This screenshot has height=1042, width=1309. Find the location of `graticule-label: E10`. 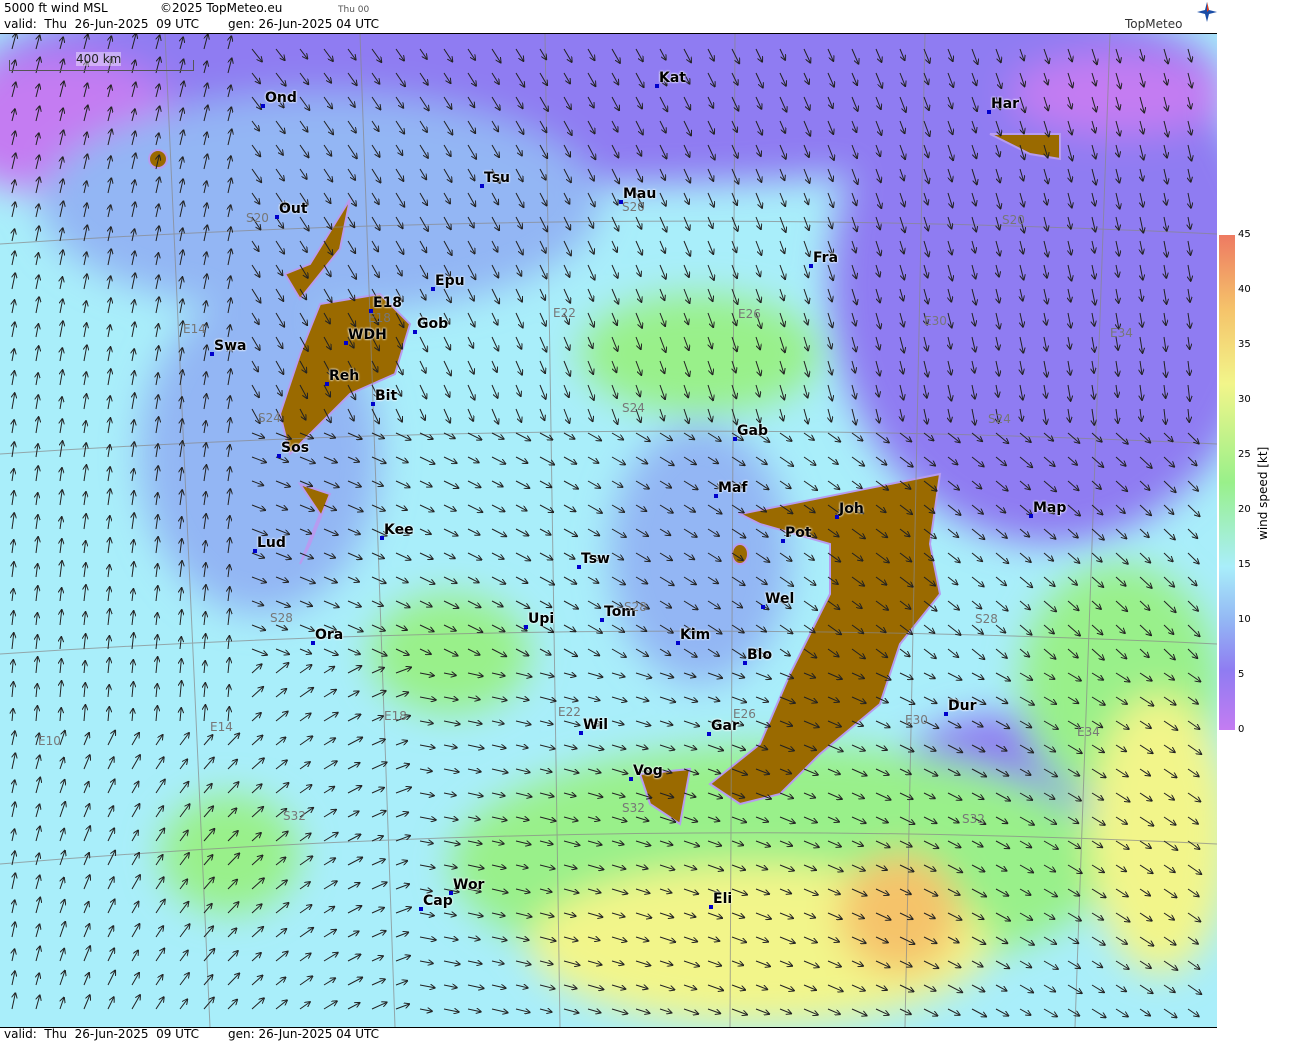

graticule-label: E10 is located at coordinates (49, 741).